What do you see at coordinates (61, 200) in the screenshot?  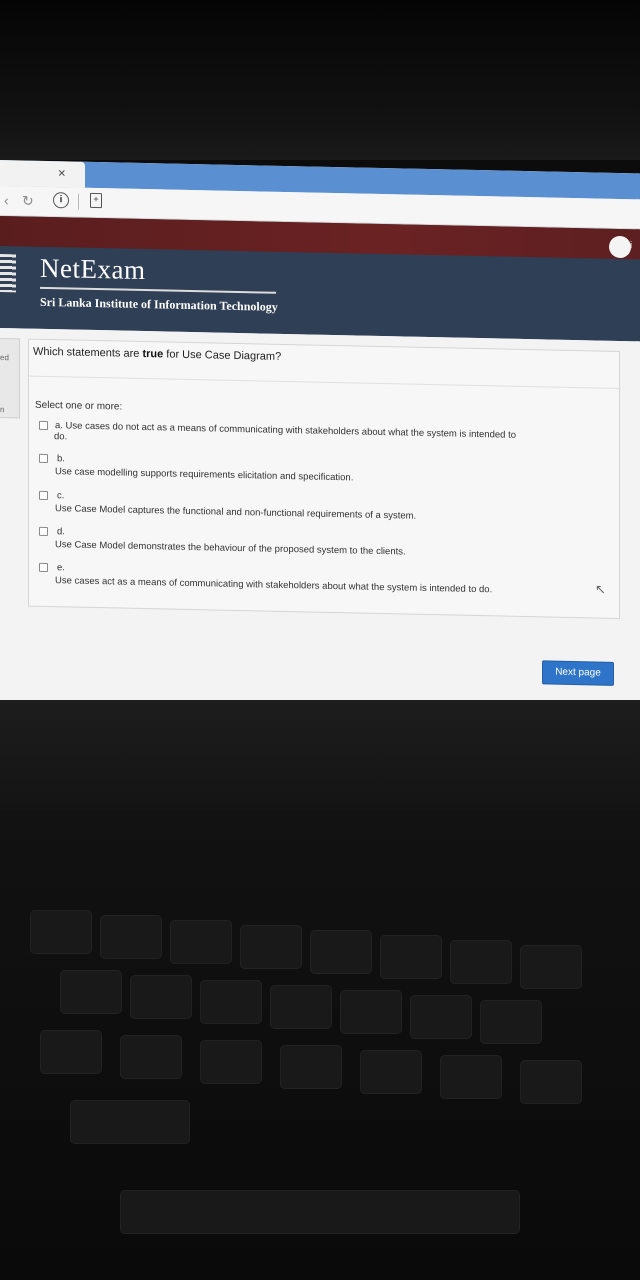 I see `site-info-icon: i` at bounding box center [61, 200].